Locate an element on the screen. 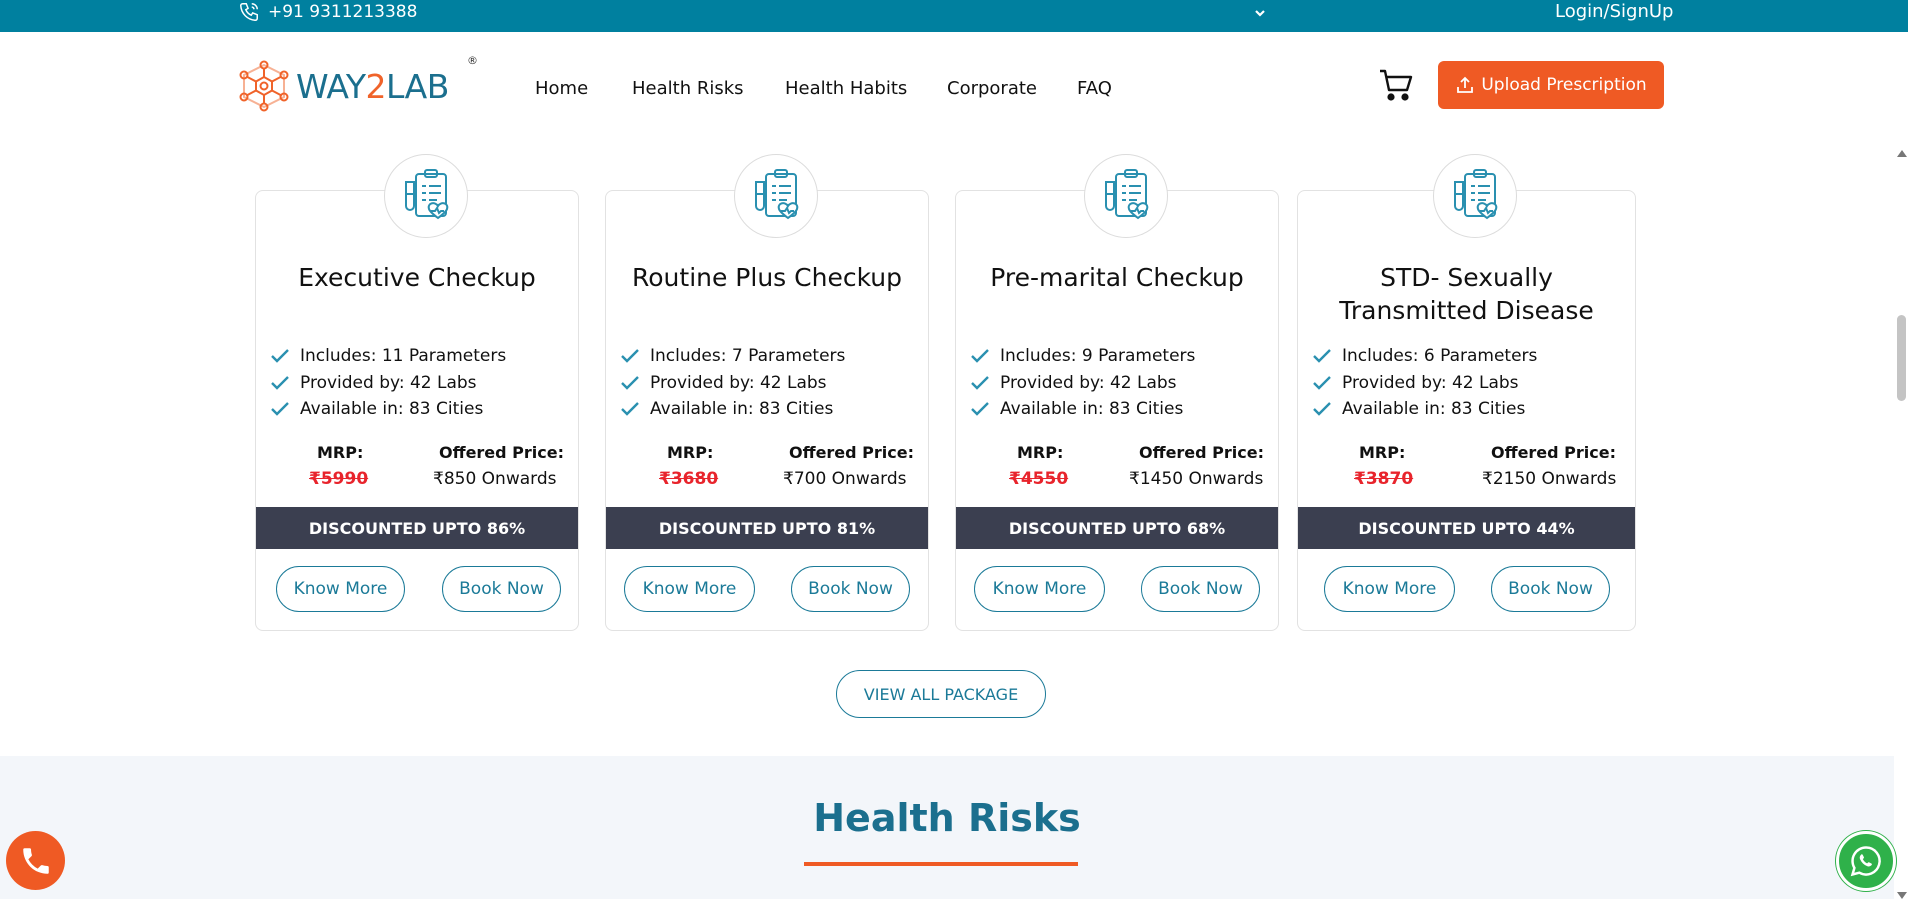 Image resolution: width=1908 pixels, height=899 pixels. scroll-up-arrow is located at coordinates (1902, 153).